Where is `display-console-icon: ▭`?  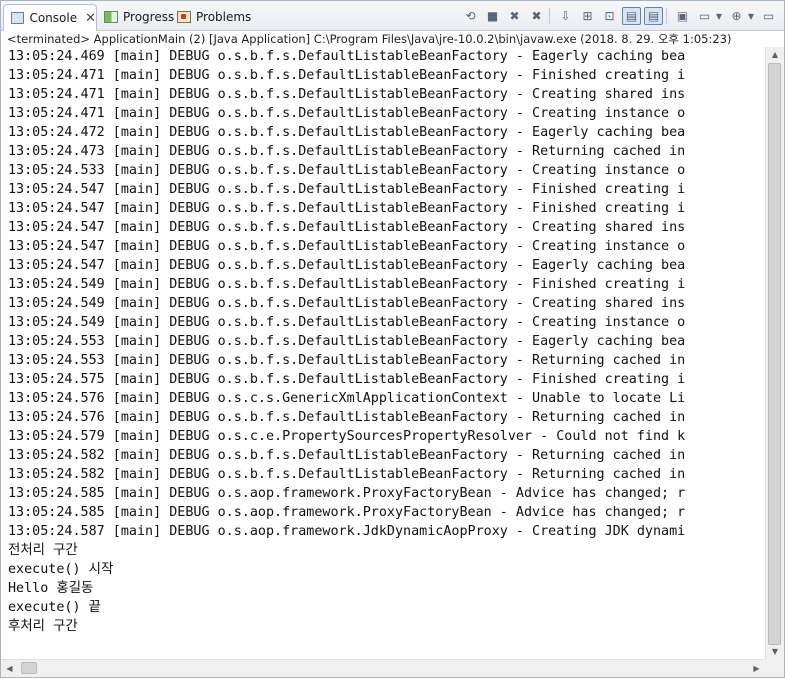
display-console-icon: ▭ is located at coordinates (704, 16).